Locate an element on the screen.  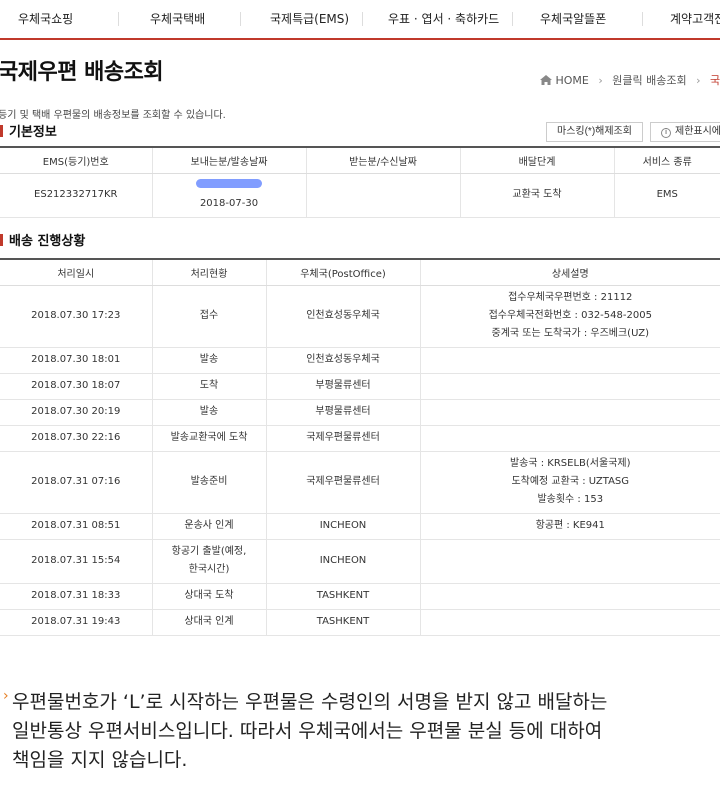
send-date: 2018-07-30 is located at coordinates (229, 203).